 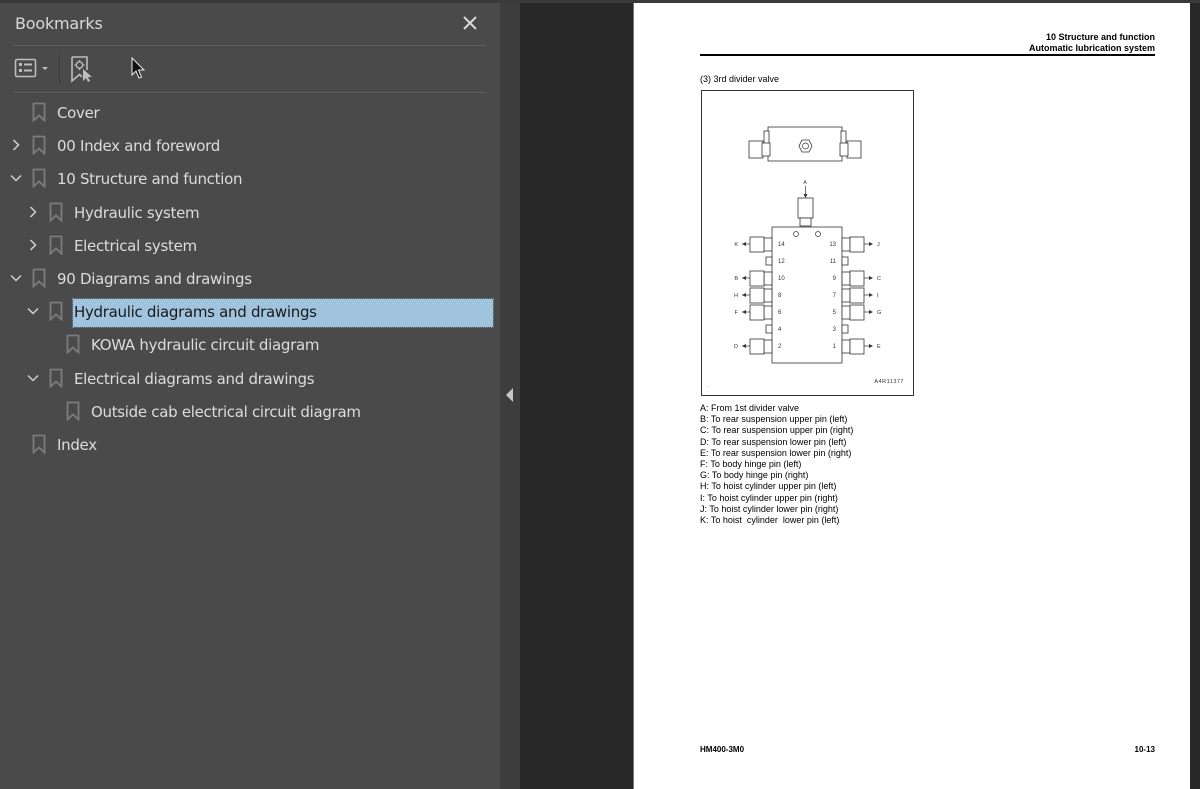 What do you see at coordinates (283, 313) in the screenshot?
I see `bookmark-label: Hydraulic diagrams and drawings` at bounding box center [283, 313].